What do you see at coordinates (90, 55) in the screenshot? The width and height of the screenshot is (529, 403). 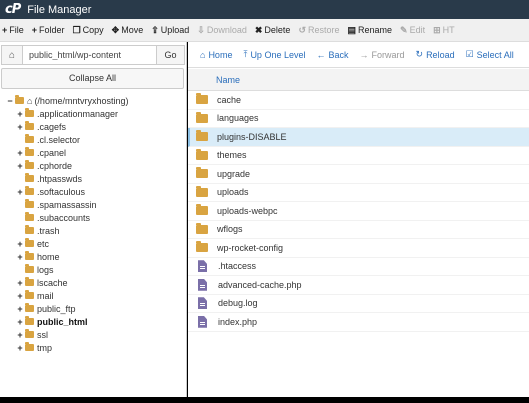 I see `path-input` at bounding box center [90, 55].